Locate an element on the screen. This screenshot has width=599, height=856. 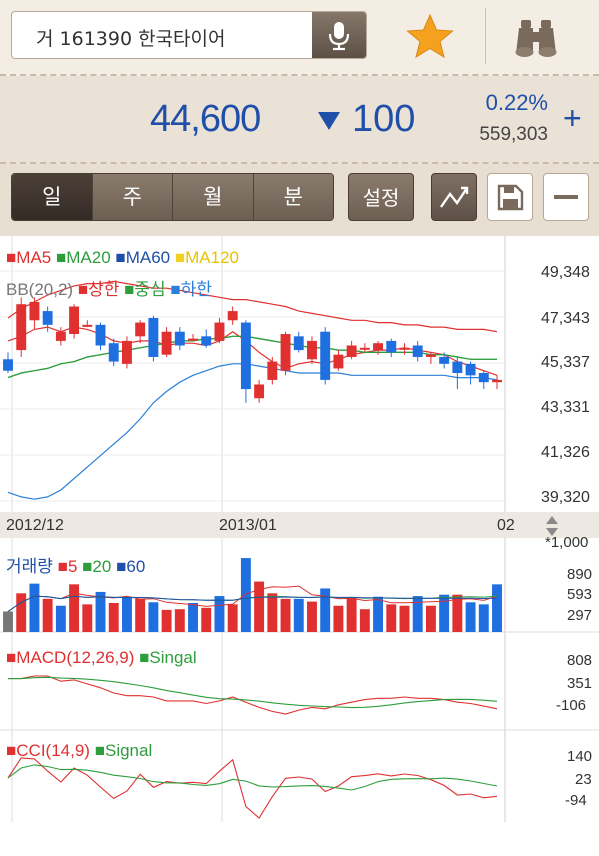
volume-y-label: 890 is located at coordinates (580, 574).